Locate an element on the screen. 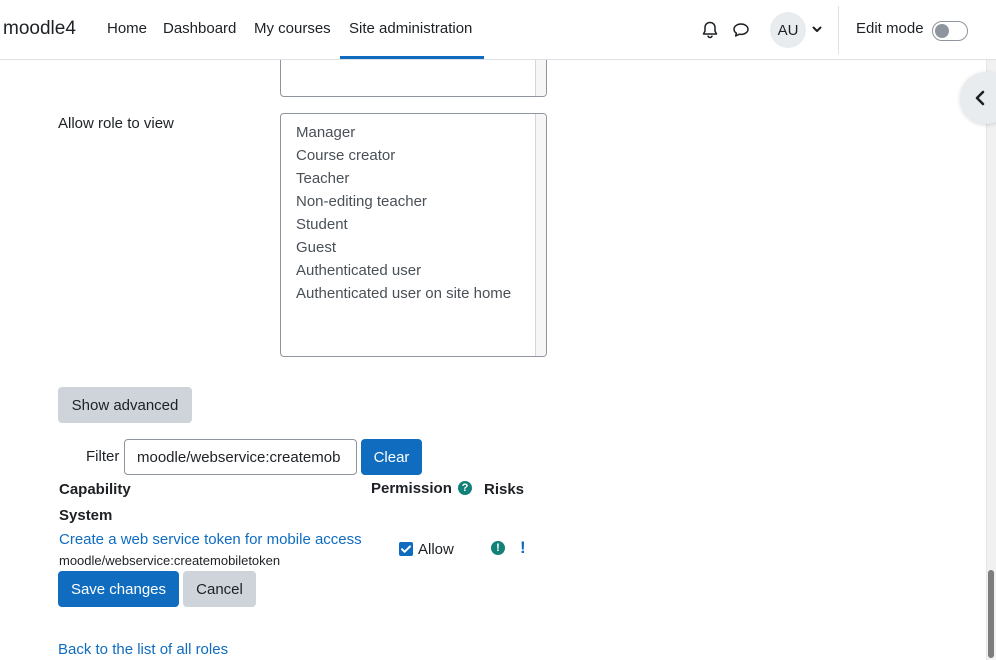 The image size is (996, 660). nav-active-indicator is located at coordinates (412, 57).